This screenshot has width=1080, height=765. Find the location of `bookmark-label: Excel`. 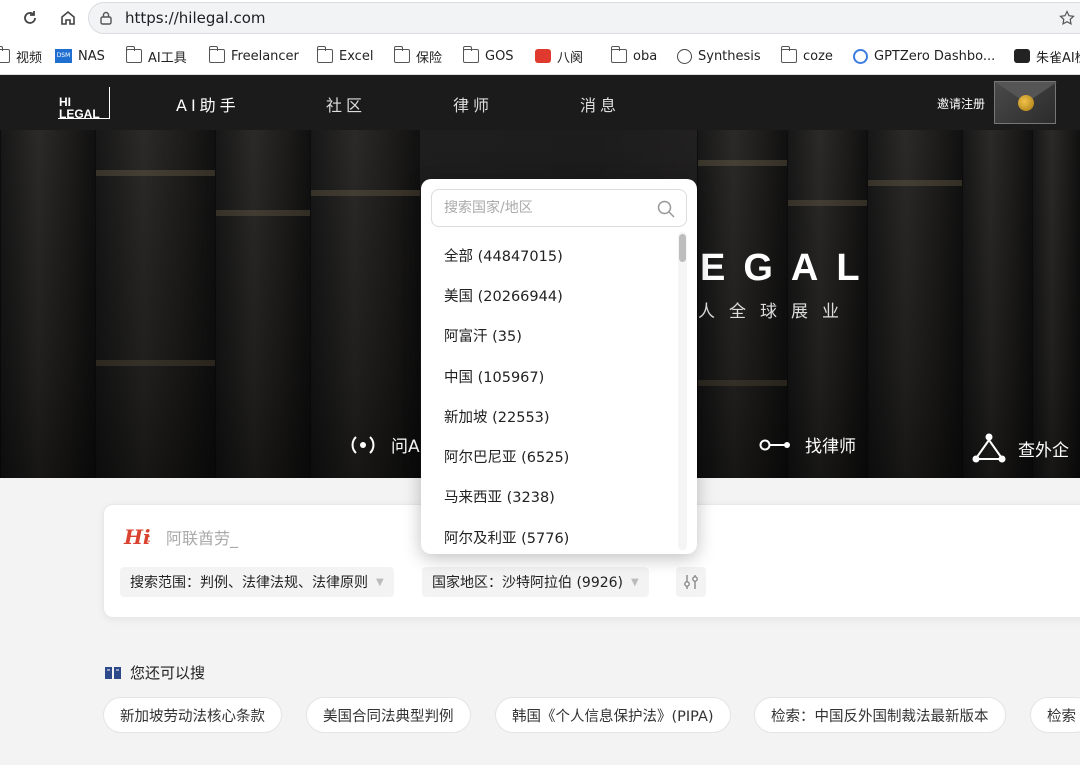

bookmark-label: Excel is located at coordinates (356, 56).